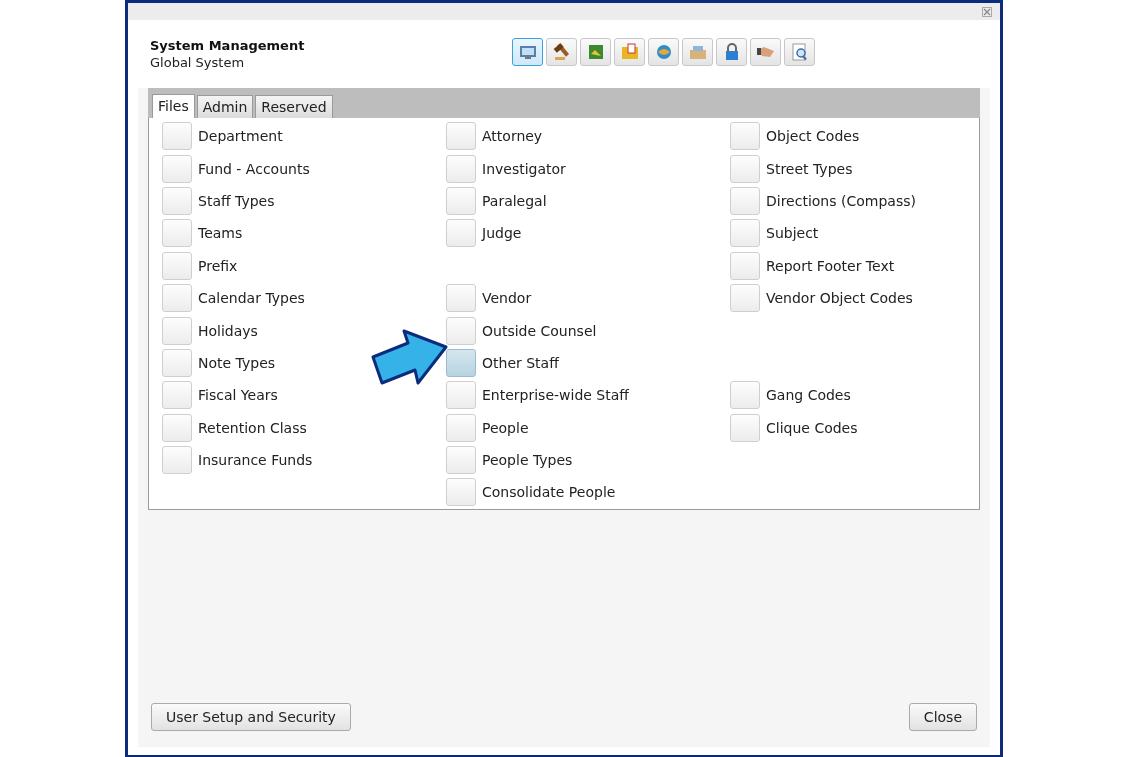 The height and width of the screenshot is (757, 1123). What do you see at coordinates (228, 45) in the screenshot?
I see `window-title: System Management` at bounding box center [228, 45].